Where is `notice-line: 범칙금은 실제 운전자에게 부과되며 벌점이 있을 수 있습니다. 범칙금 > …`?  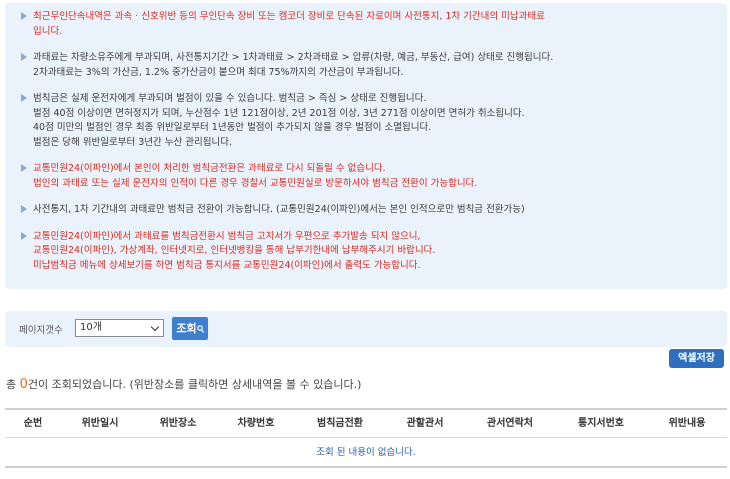 notice-line: 범칙금은 실제 운전자에게 부과되며 벌점이 있을 수 있습니다. 범칙금 > … is located at coordinates (230, 98).